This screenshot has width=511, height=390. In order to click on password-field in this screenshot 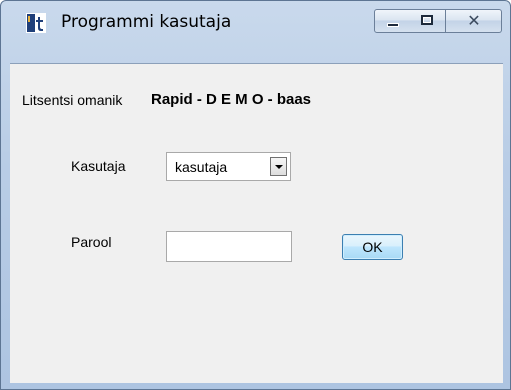, I will do `click(229, 246)`.